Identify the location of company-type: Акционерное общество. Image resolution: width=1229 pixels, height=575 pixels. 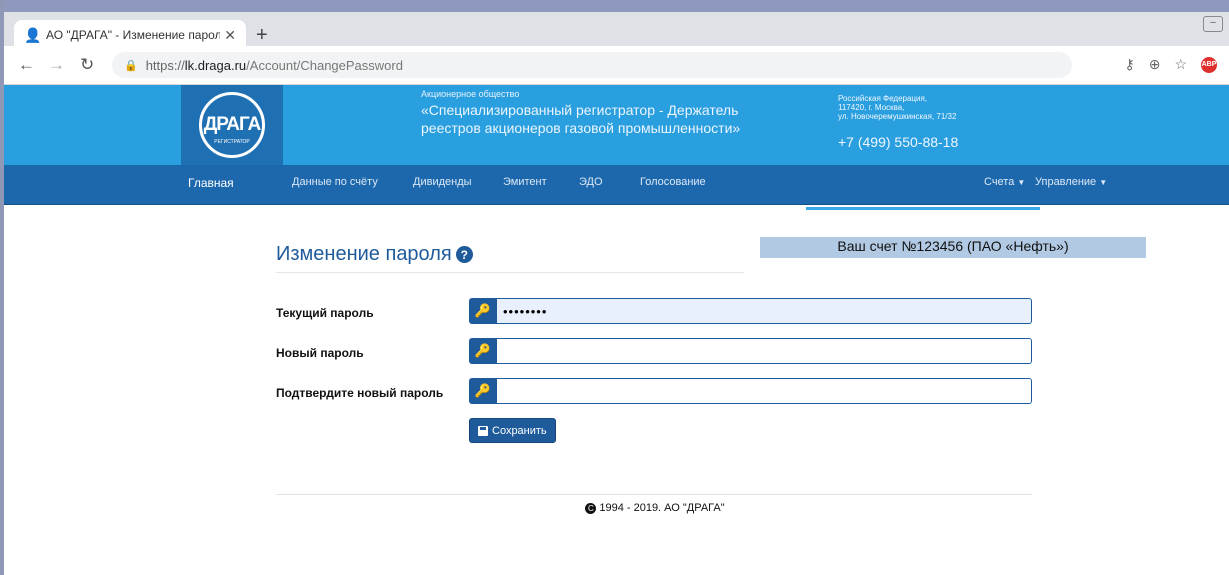
(470, 94).